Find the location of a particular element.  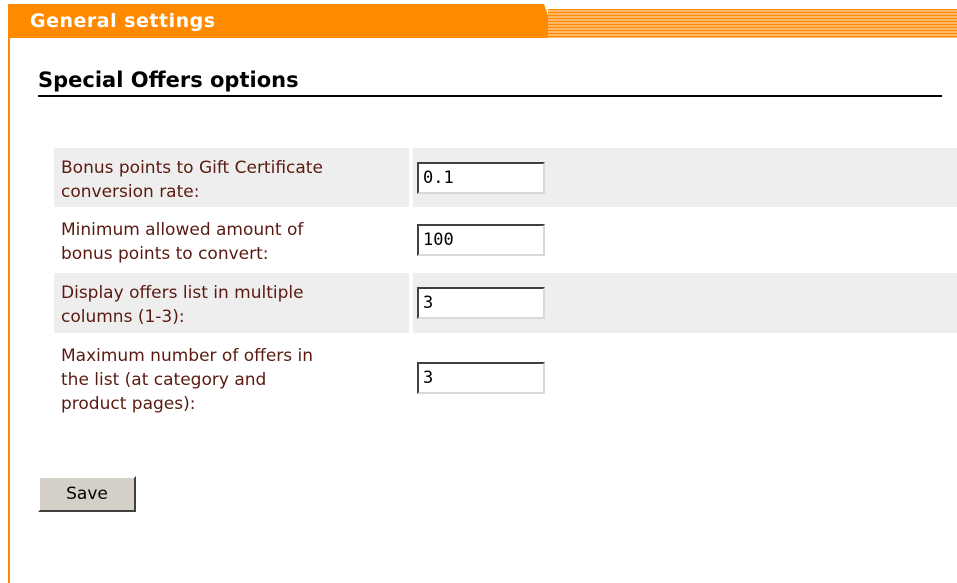

min-bonus-points-input is located at coordinates (481, 240).